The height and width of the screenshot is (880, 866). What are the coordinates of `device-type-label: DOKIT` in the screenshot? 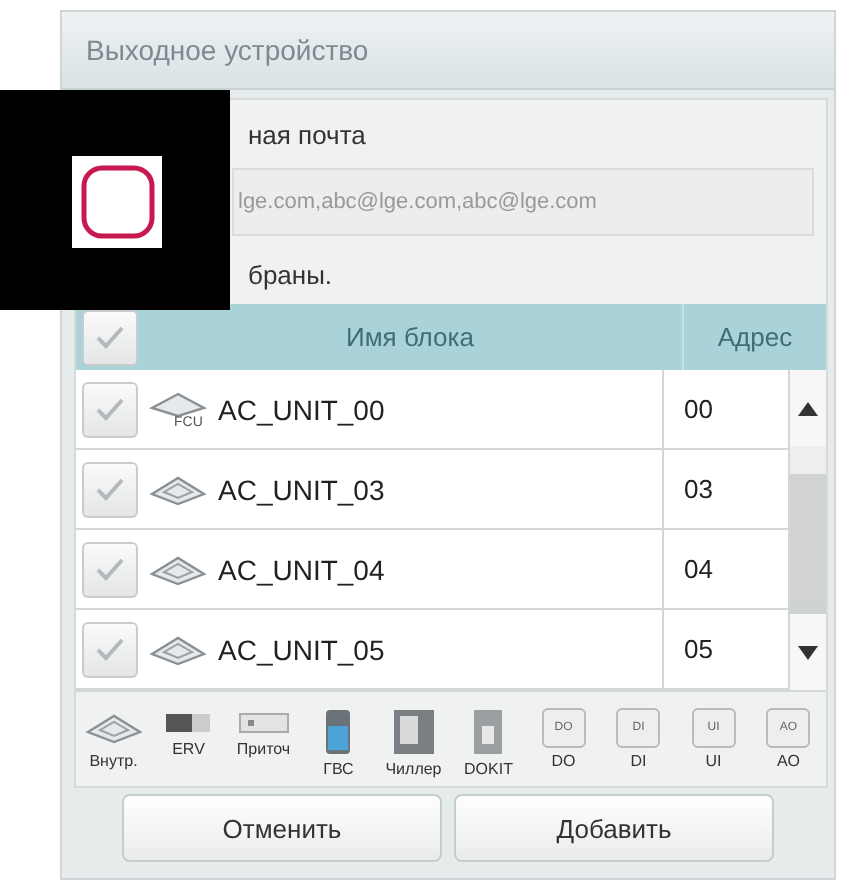 It's located at (488, 769).